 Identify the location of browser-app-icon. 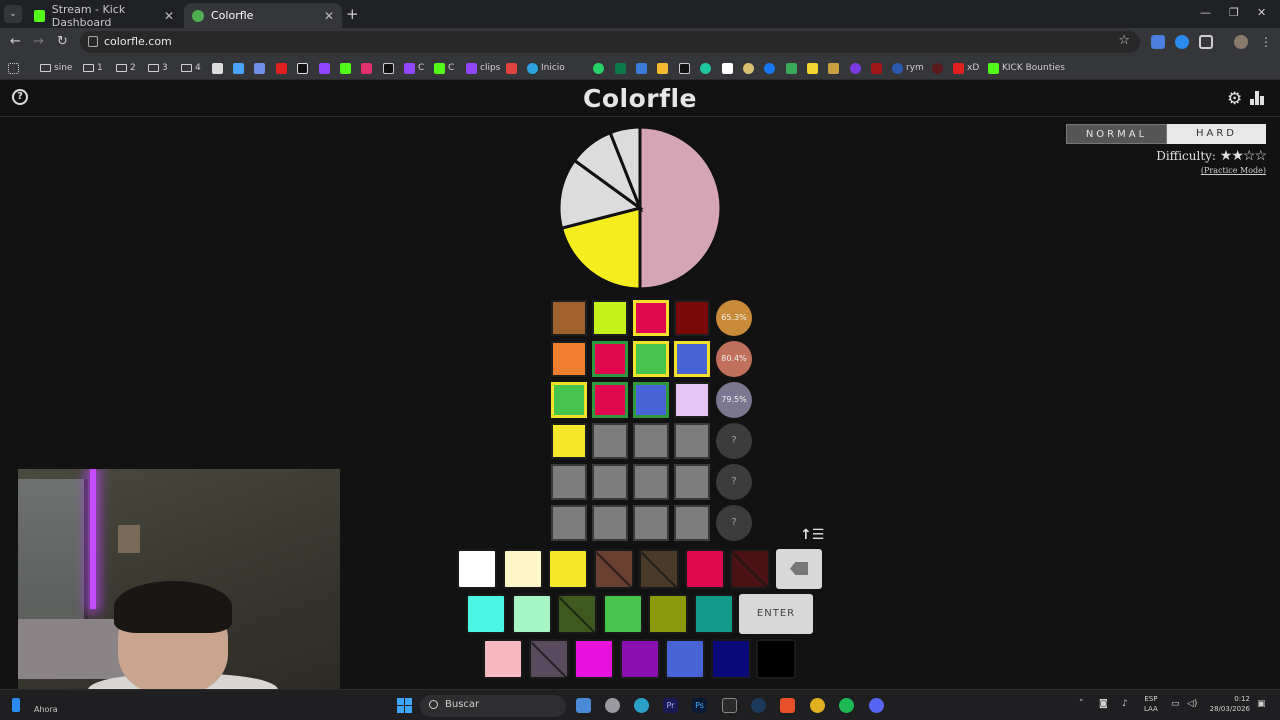
(641, 705).